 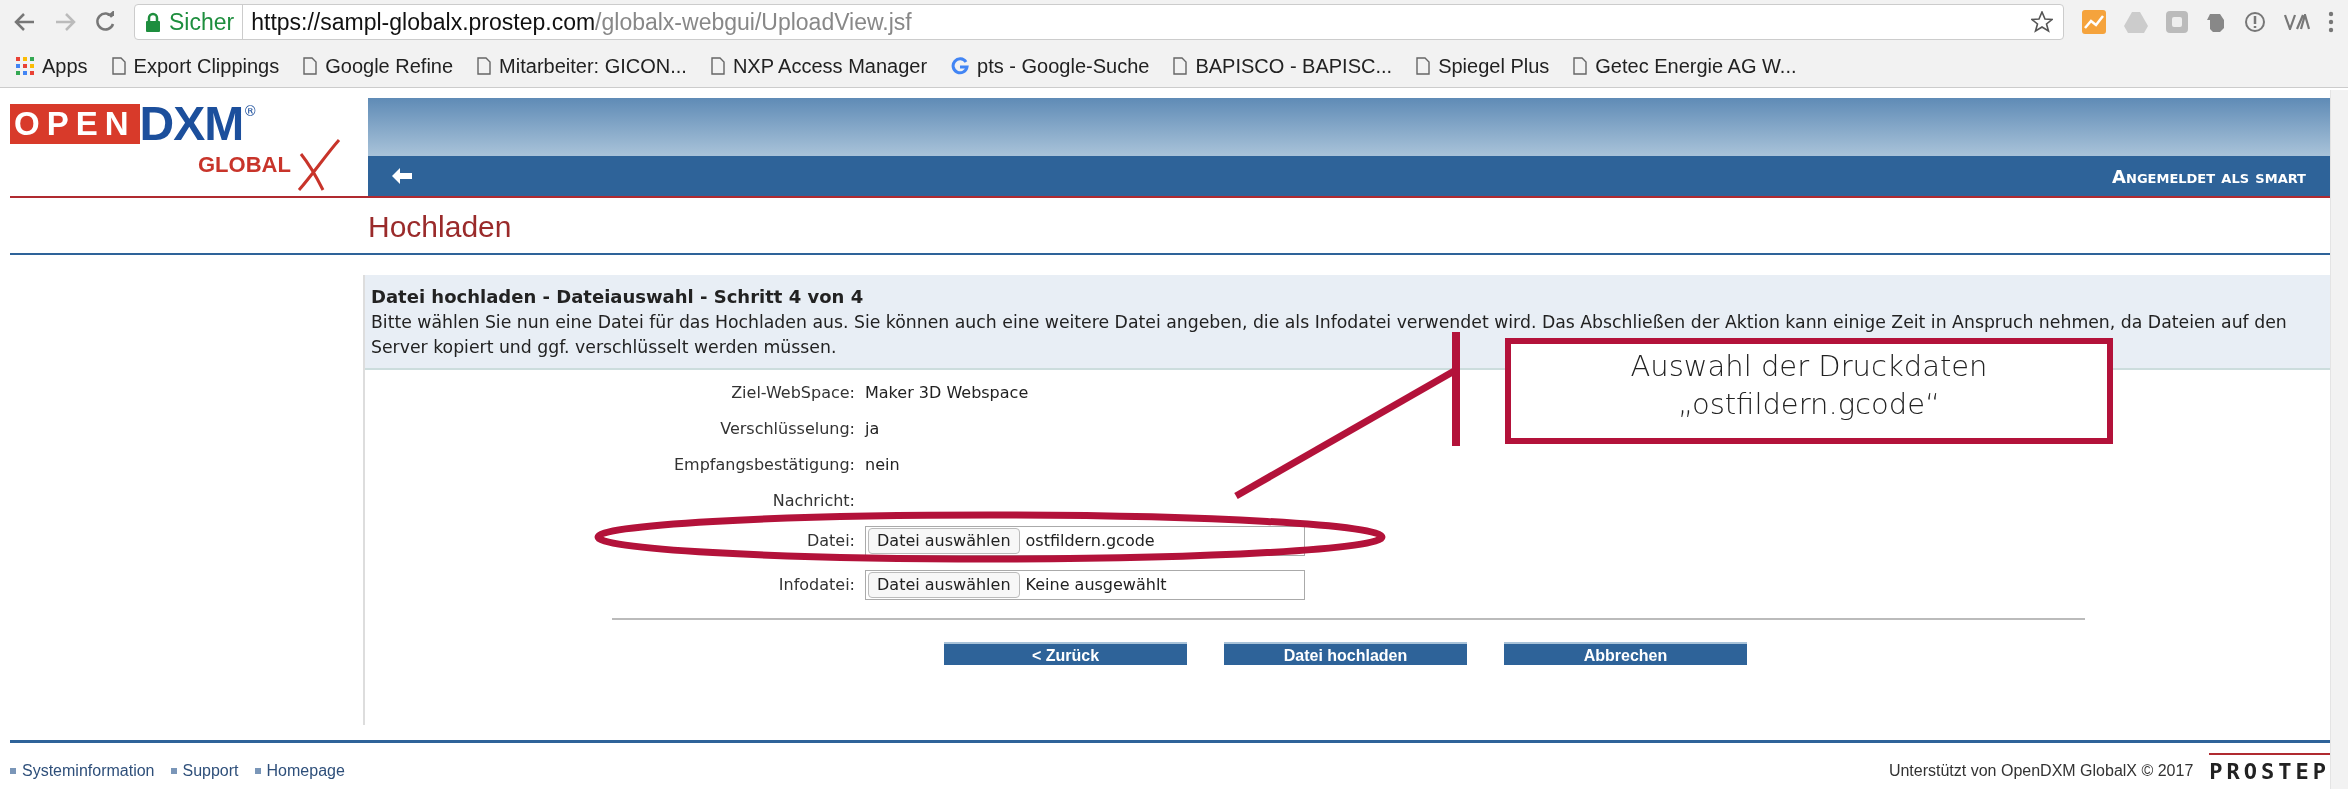 What do you see at coordinates (440, 227) in the screenshot?
I see `page-title: Hochladen` at bounding box center [440, 227].